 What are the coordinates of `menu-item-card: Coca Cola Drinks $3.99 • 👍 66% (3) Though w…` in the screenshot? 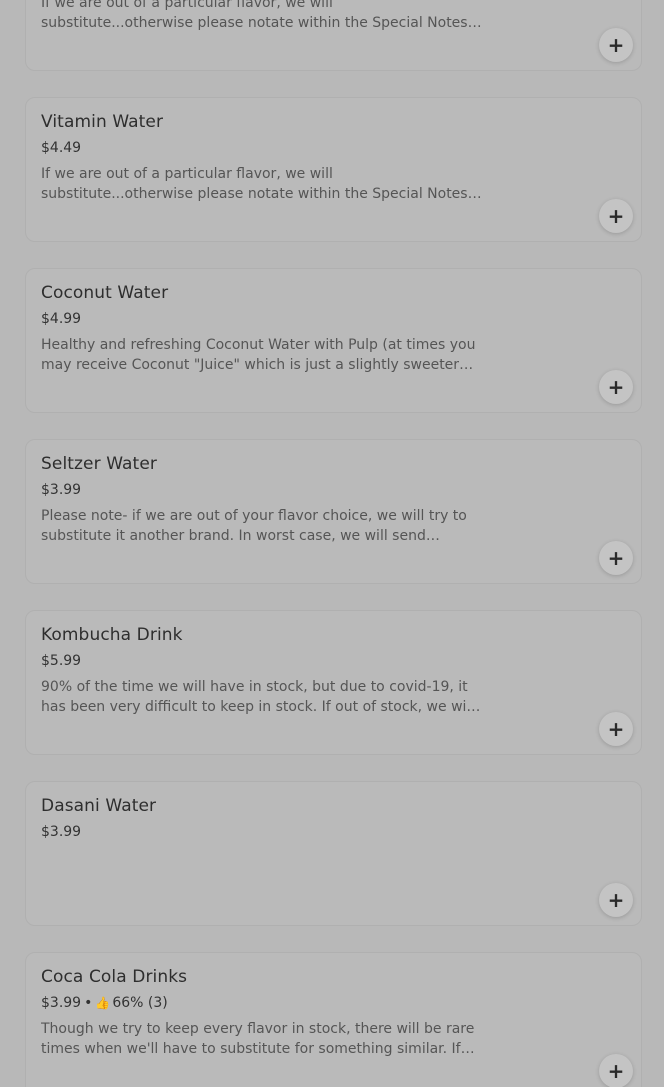 It's located at (333, 1019).